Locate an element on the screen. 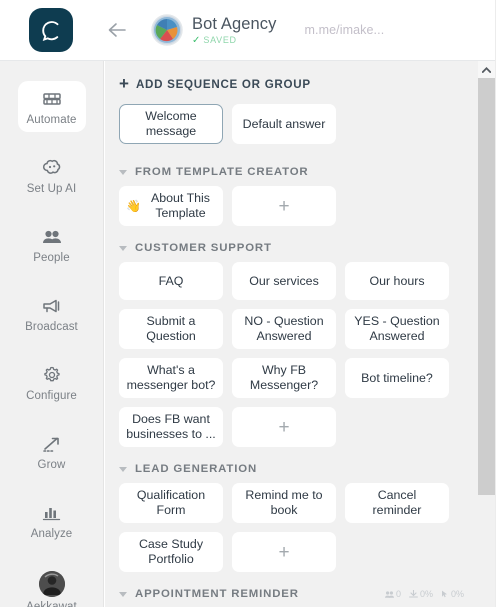 The height and width of the screenshot is (607, 503). window-right-edge is located at coordinates (499, 303).